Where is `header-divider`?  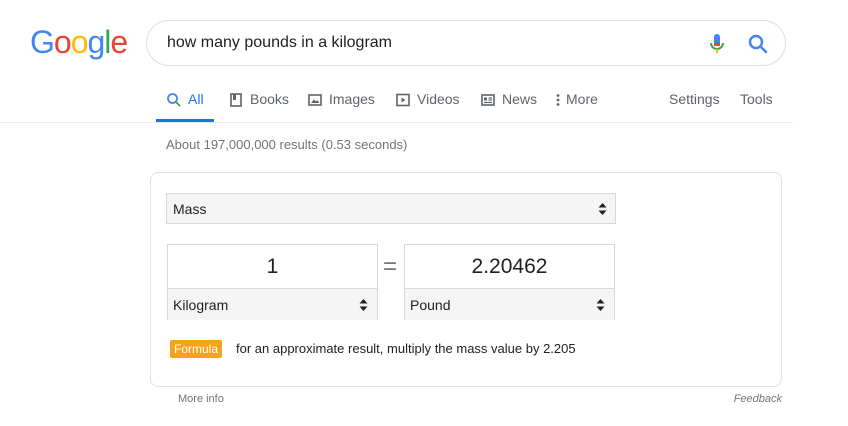 header-divider is located at coordinates (396, 122).